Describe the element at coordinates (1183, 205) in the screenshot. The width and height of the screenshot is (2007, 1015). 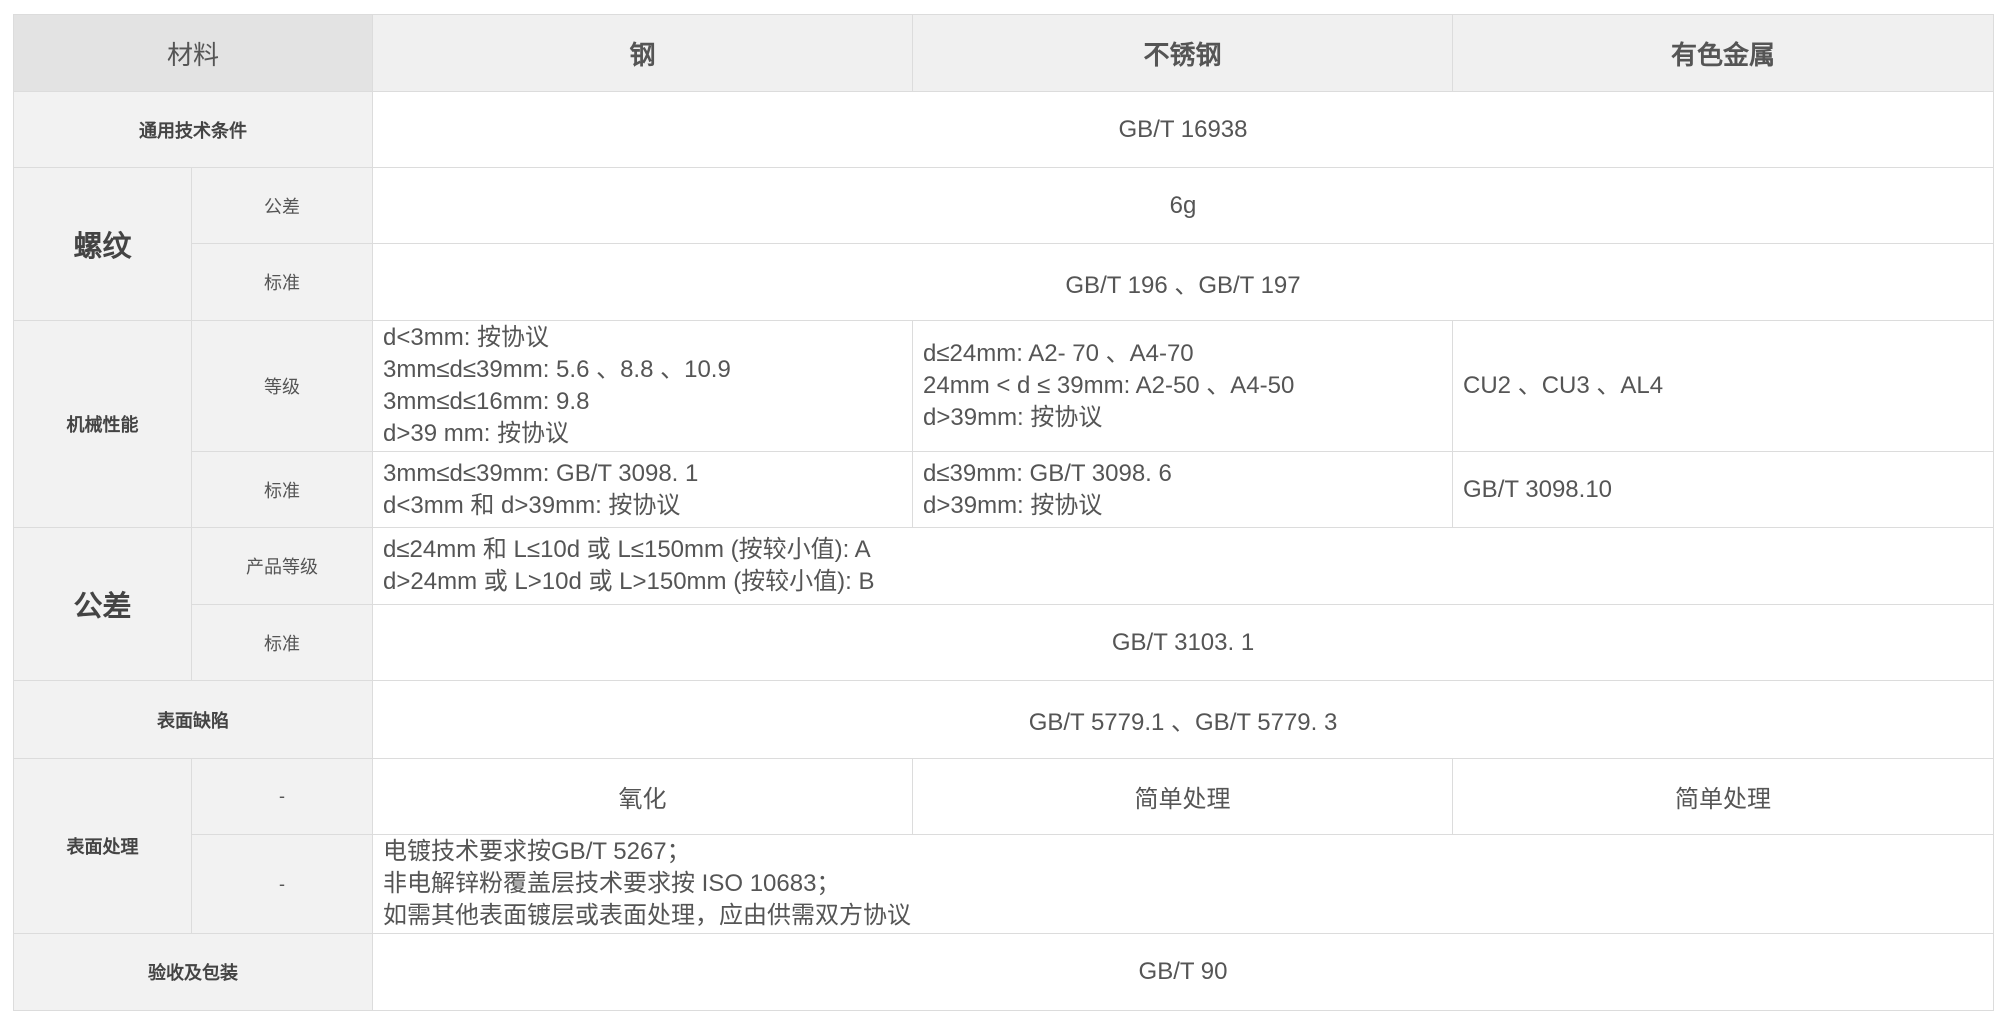
I see `thread-tolerance-value: 6g` at that location.